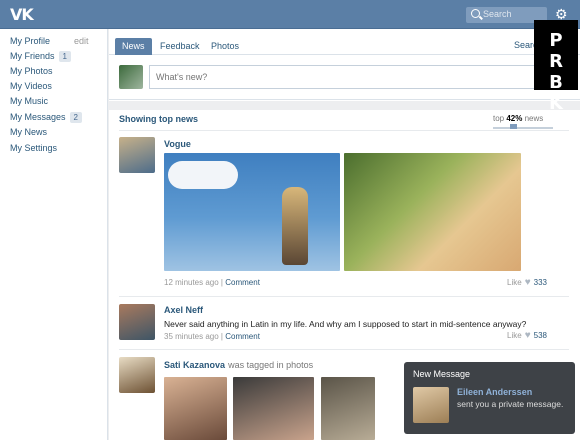 Image resolution: width=580 pixels, height=440 pixels. I want to click on sidebar-item-label: My Profile, so click(30, 41).